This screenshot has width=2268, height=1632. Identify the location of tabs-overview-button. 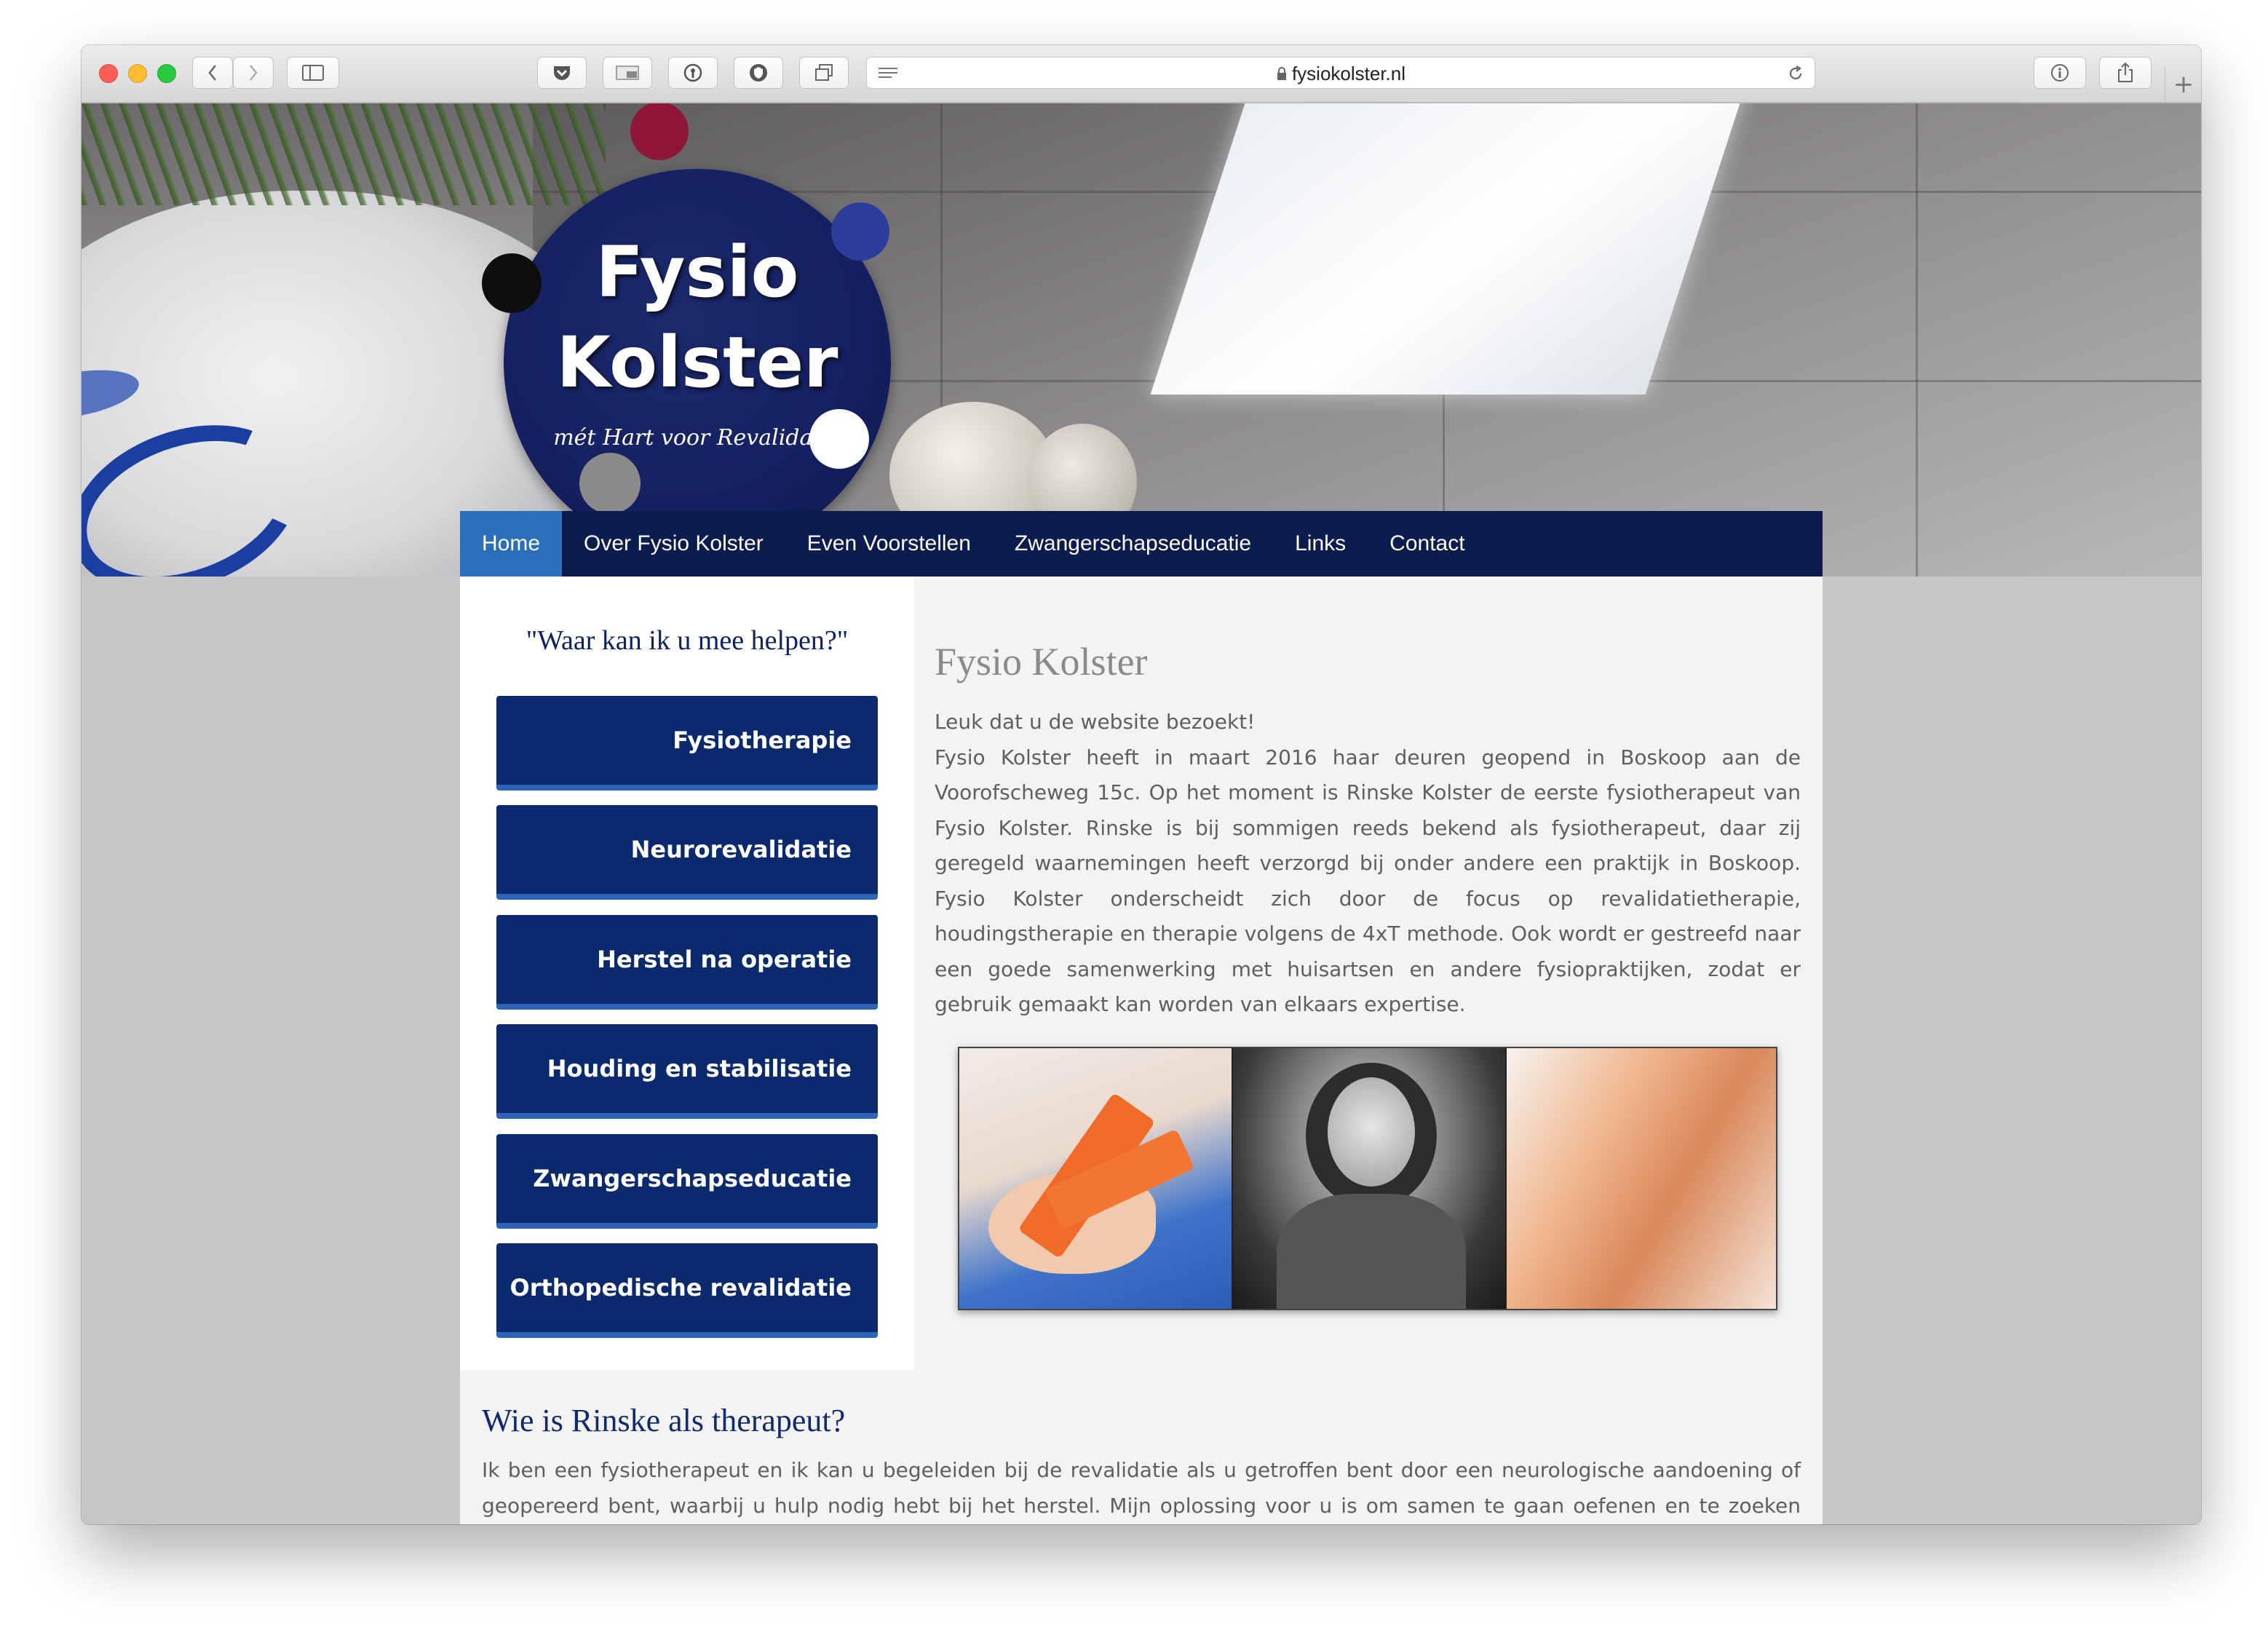
(824, 73).